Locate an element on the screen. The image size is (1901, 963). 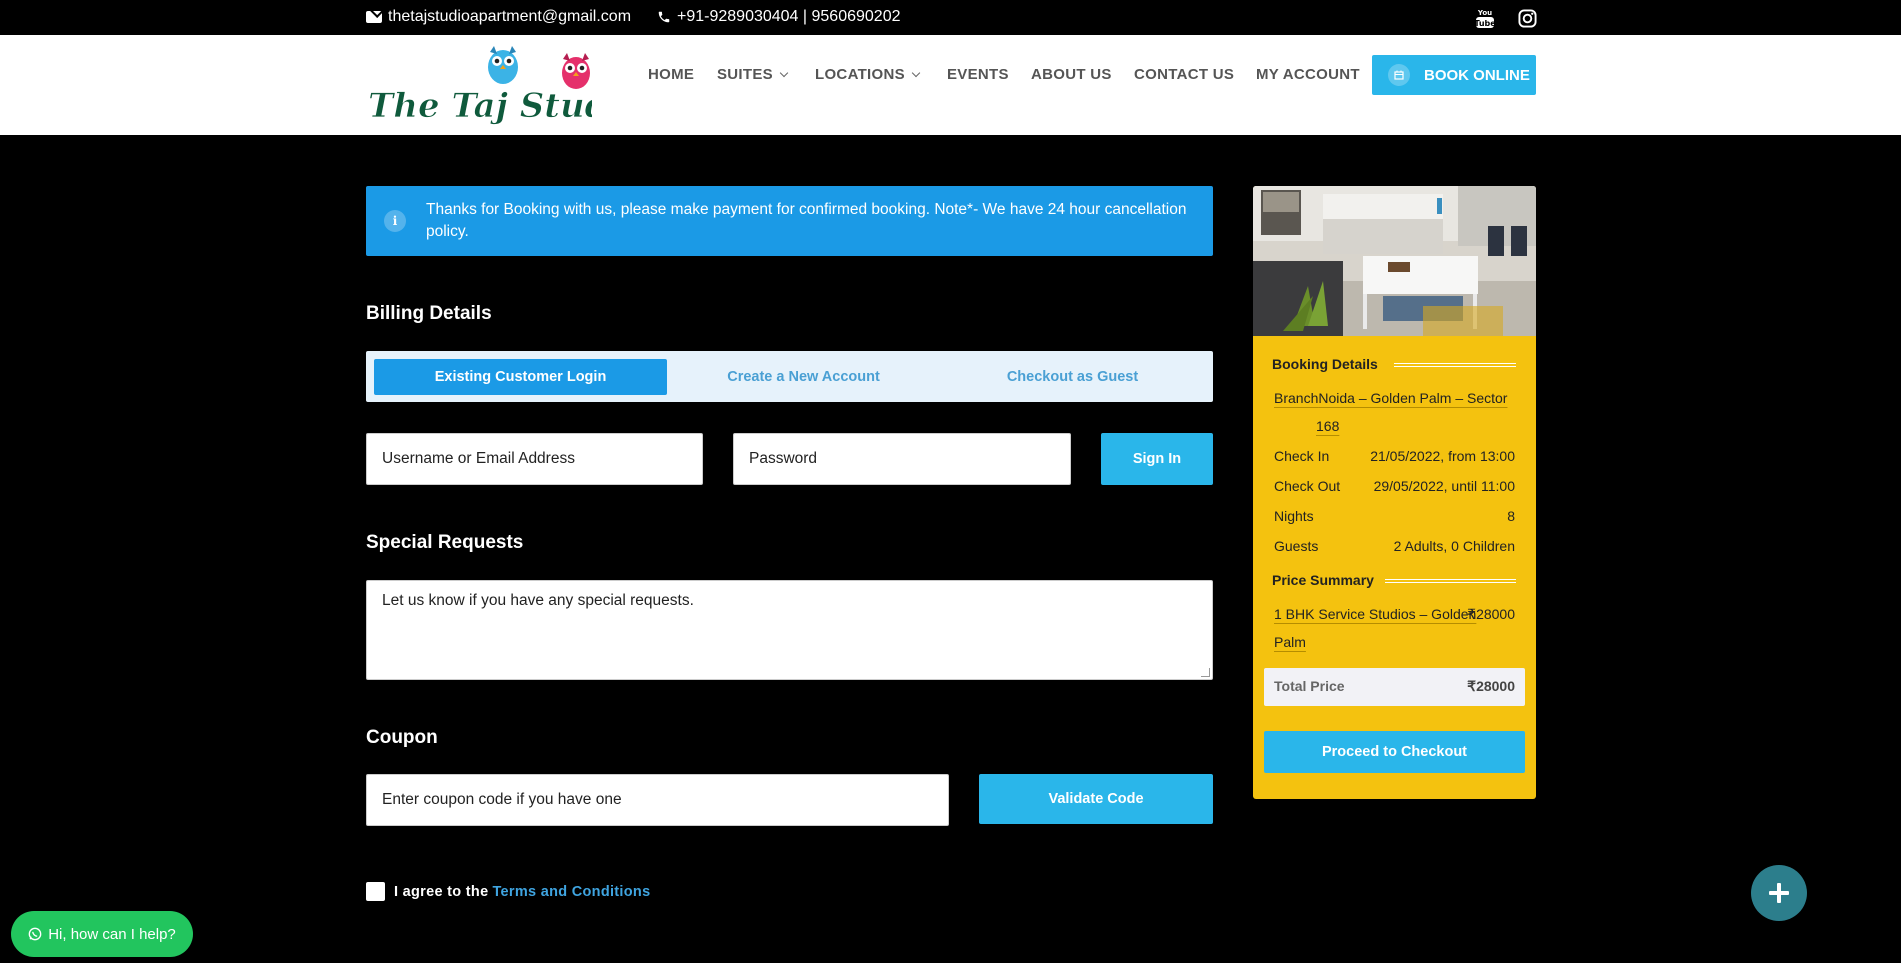
price-item-name-cont: Palm is located at coordinates (1290, 642).